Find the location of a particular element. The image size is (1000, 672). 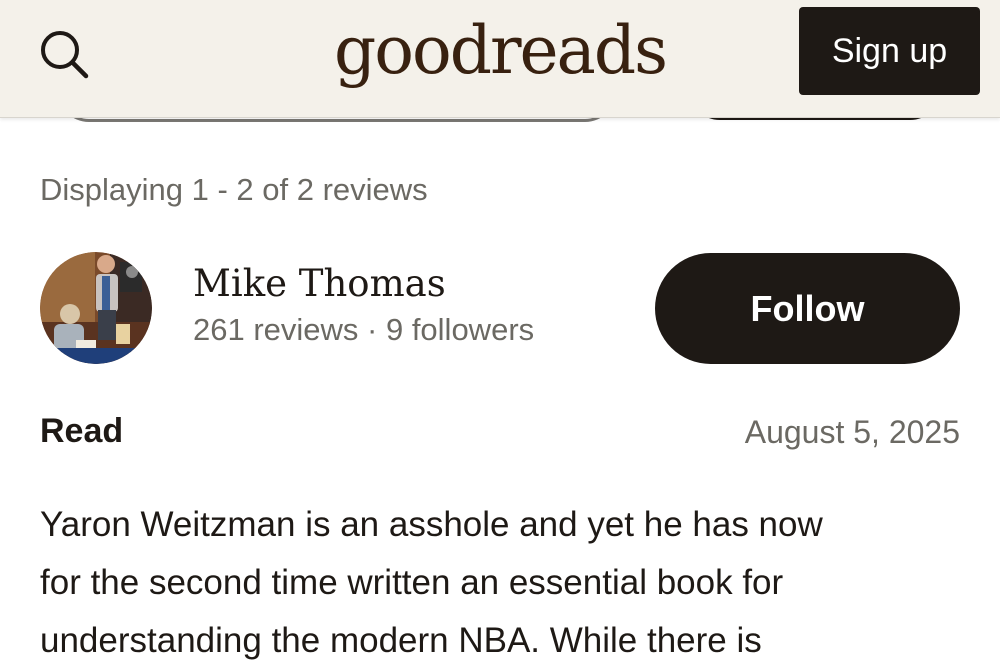

avatar-photo is located at coordinates (96, 308).